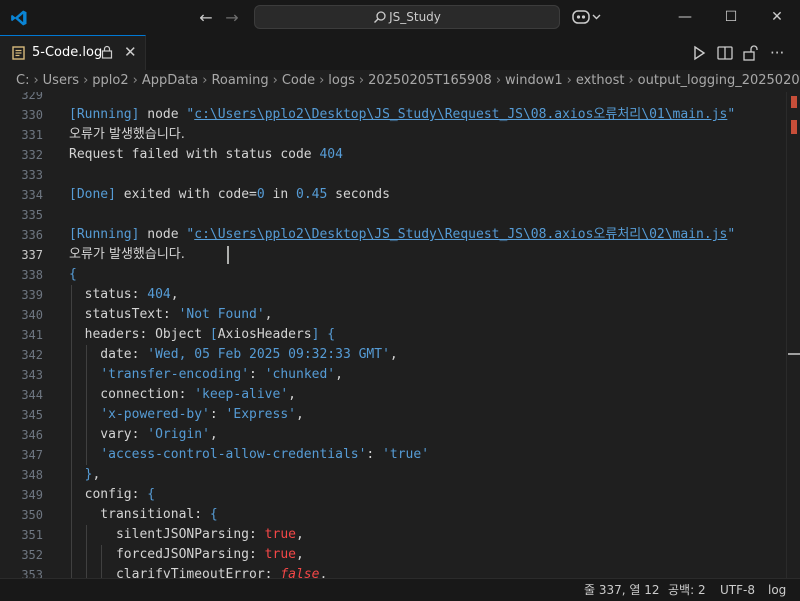 The image size is (800, 601). Describe the element at coordinates (32, 135) in the screenshot. I see `line-number: 331` at that location.